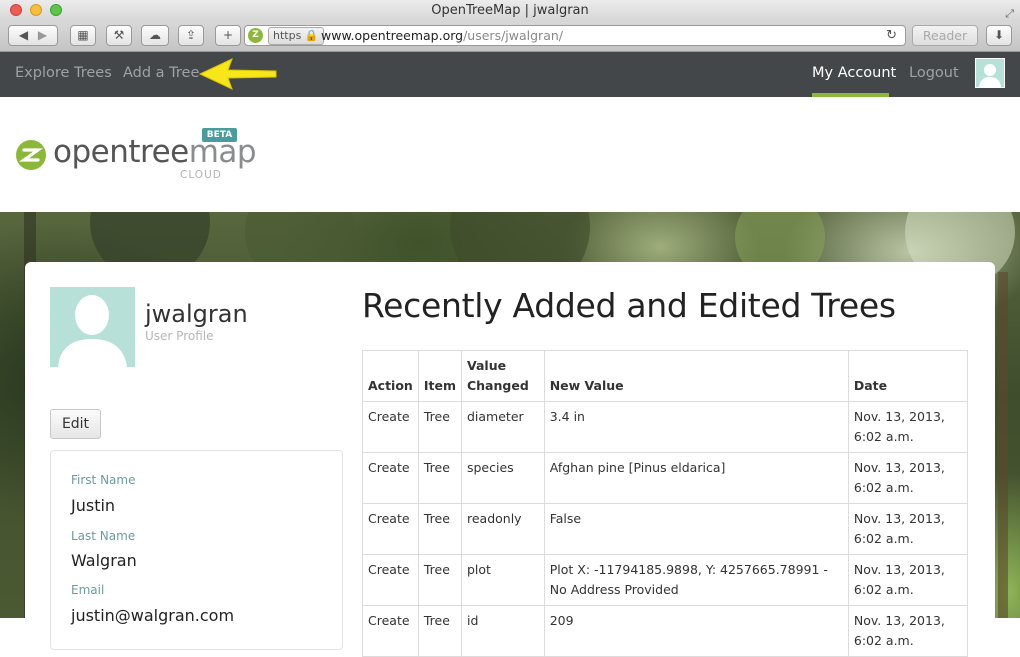  I want to click on first-name-label: First Name, so click(103, 480).